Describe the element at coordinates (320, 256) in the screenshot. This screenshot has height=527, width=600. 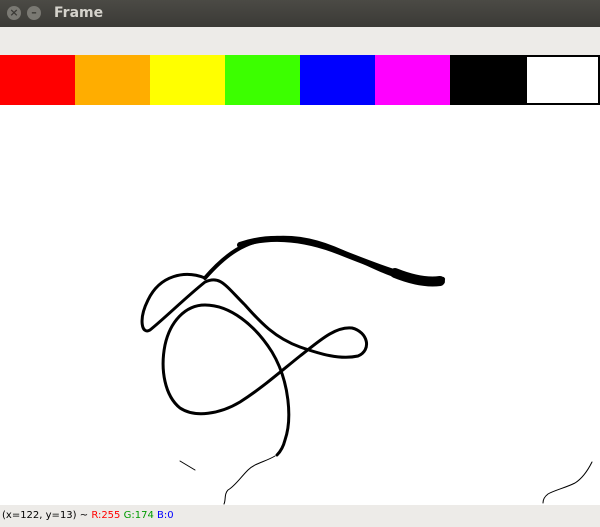
I see `stroke-thick-mid` at that location.